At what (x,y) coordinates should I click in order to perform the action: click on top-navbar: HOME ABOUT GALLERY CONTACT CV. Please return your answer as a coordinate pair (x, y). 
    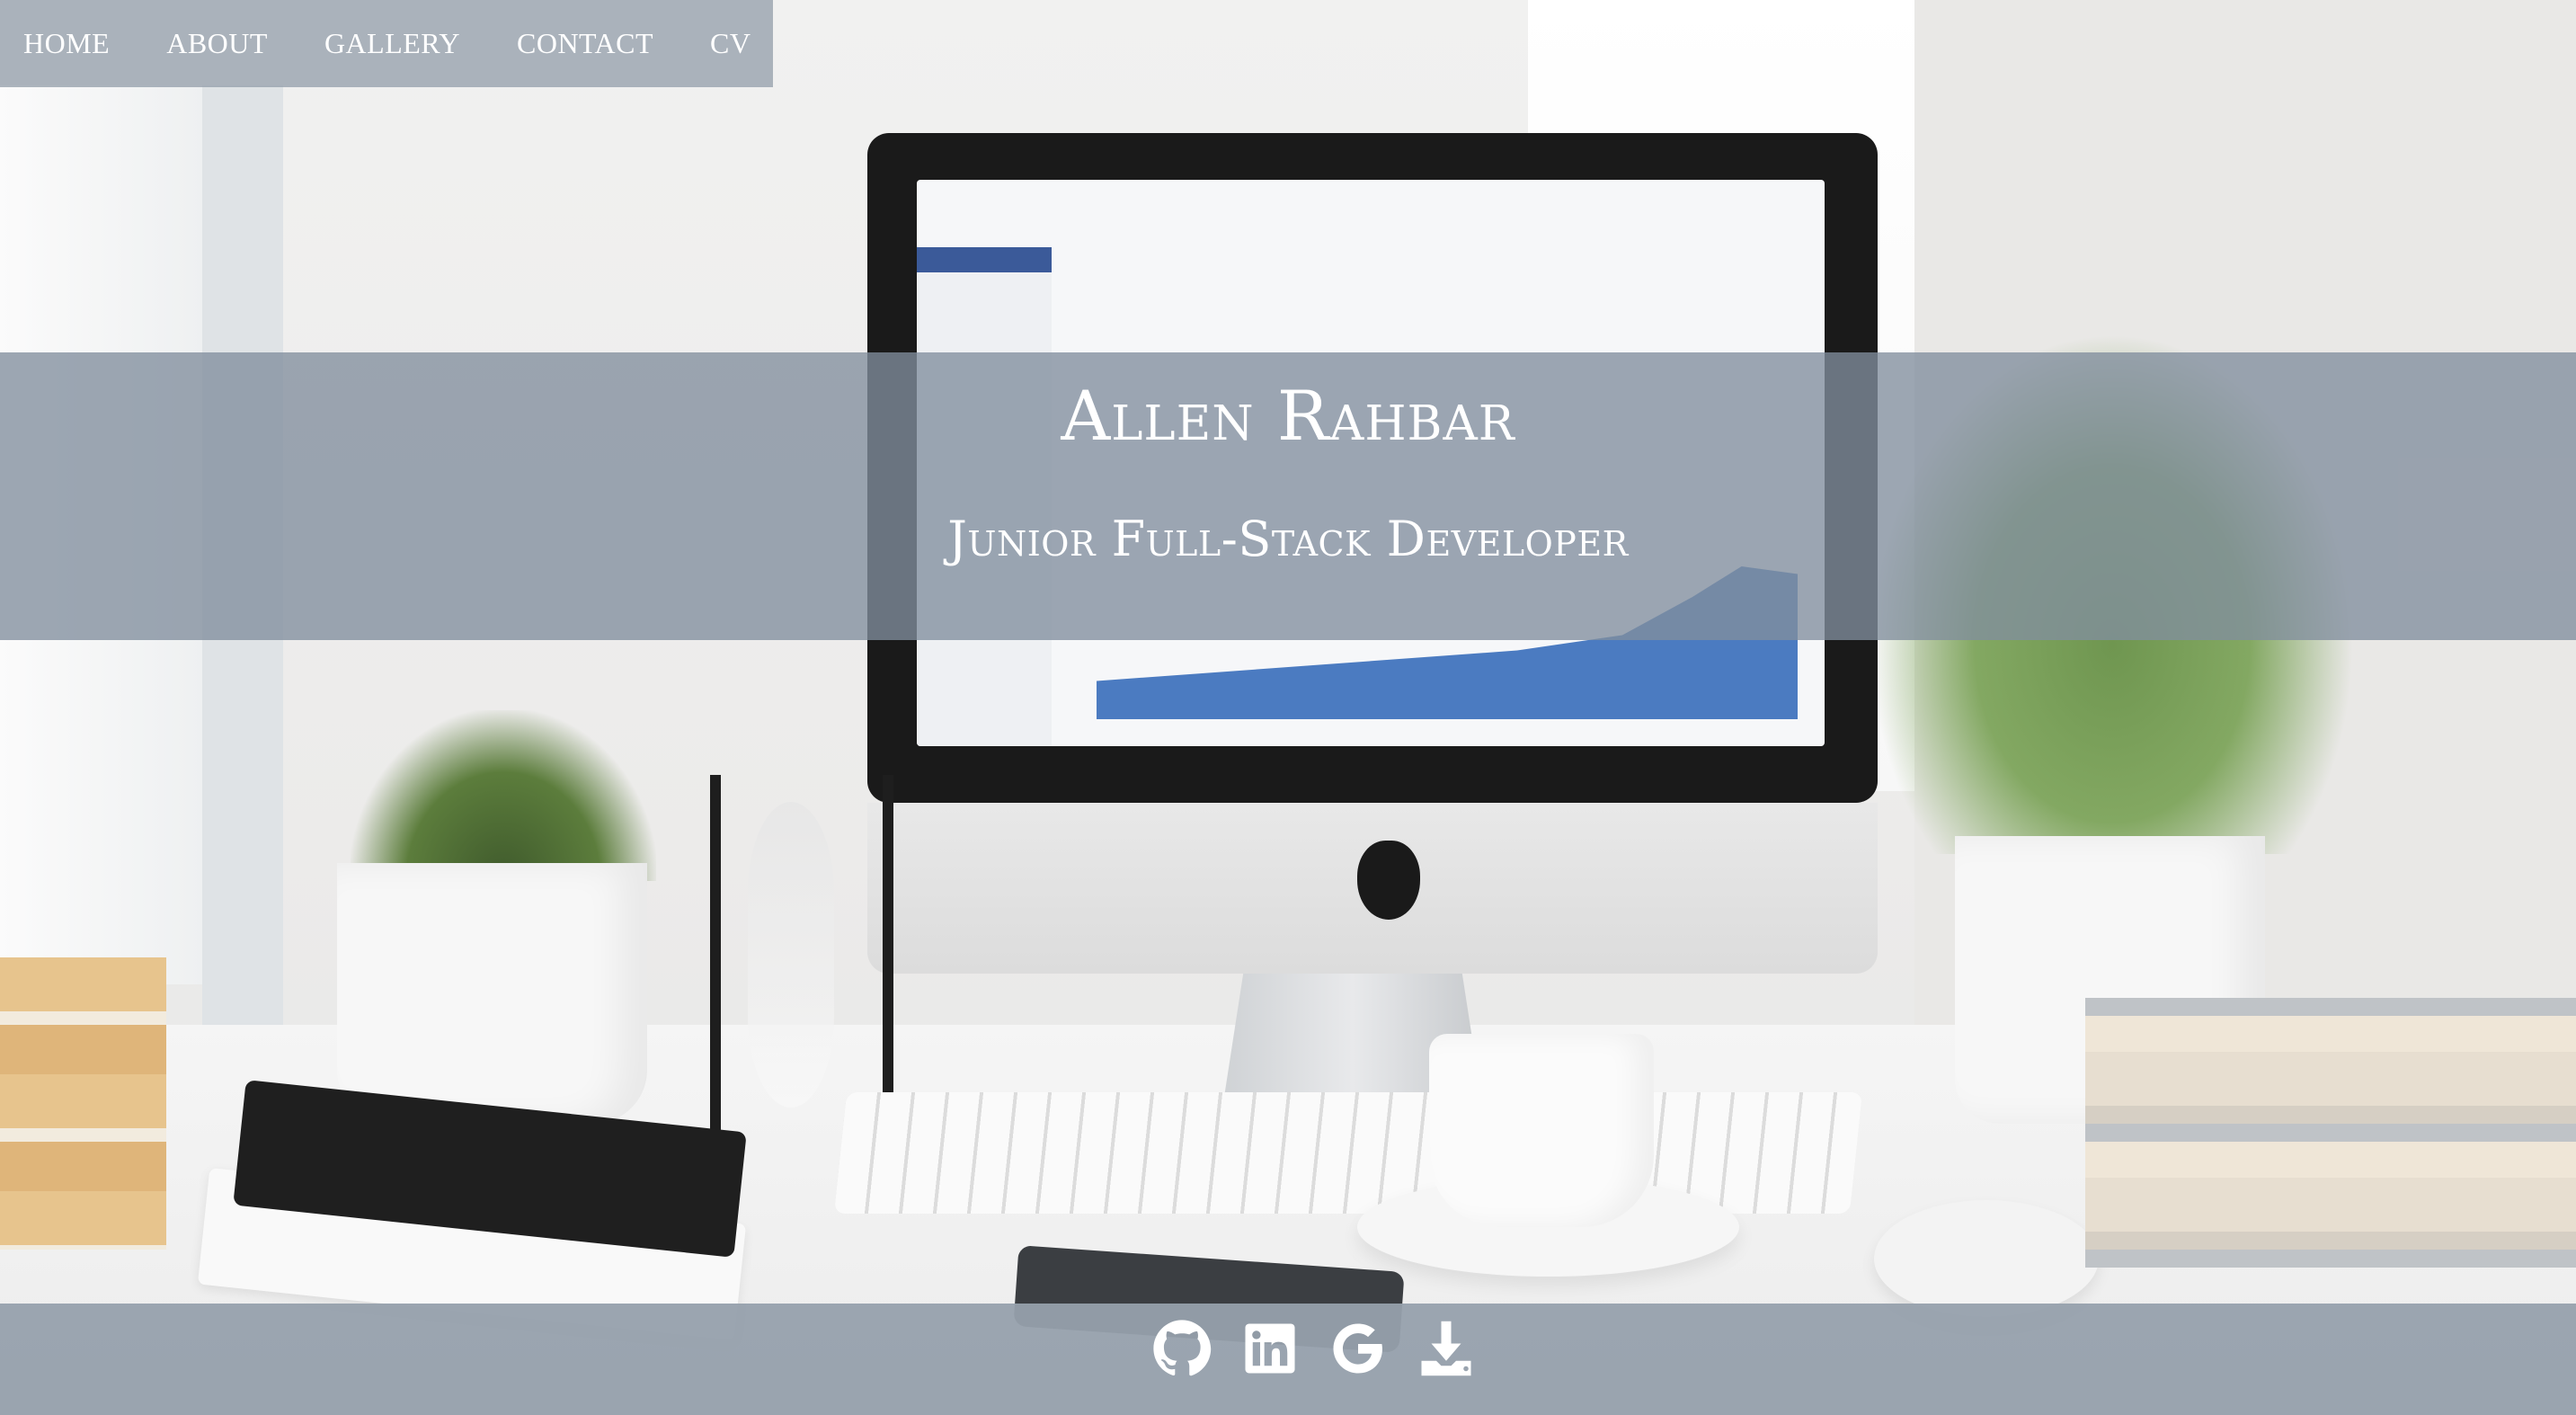
    Looking at the image, I should click on (386, 43).